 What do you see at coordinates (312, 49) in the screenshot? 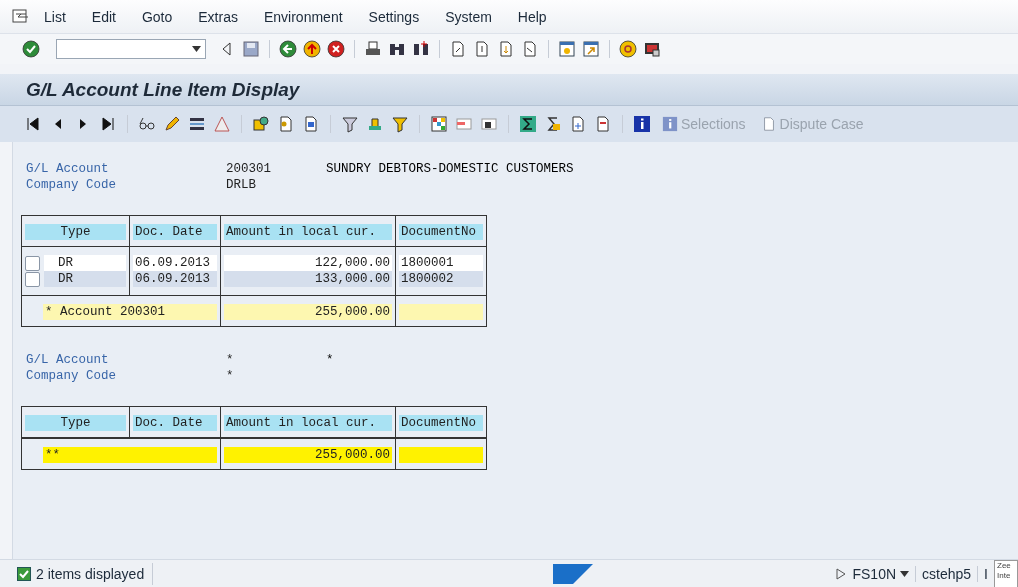
I see `exit-icon` at bounding box center [312, 49].